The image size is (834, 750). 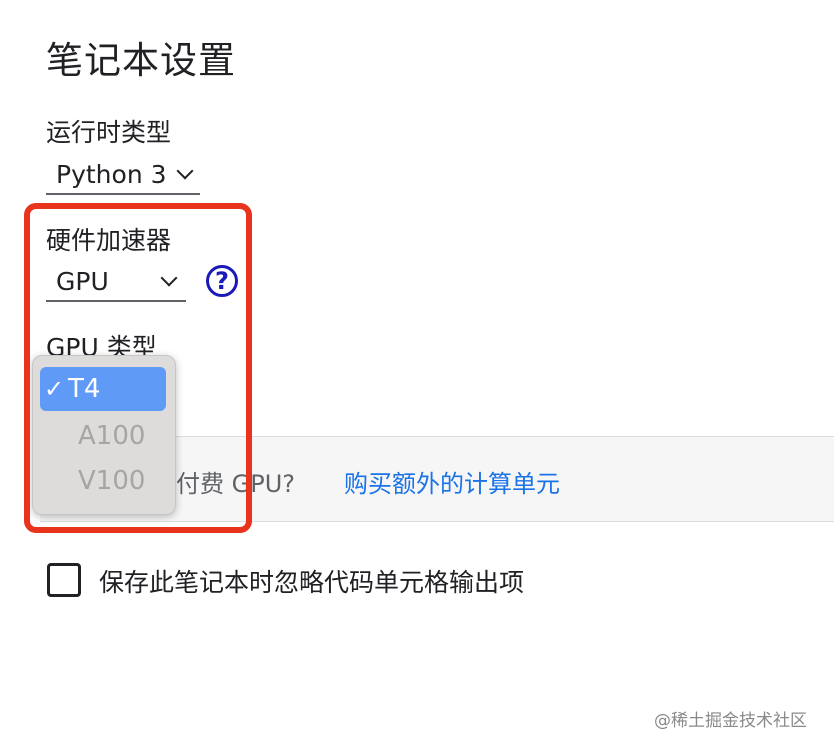 What do you see at coordinates (64, 580) in the screenshot?
I see `omit-output-checkbox` at bounding box center [64, 580].